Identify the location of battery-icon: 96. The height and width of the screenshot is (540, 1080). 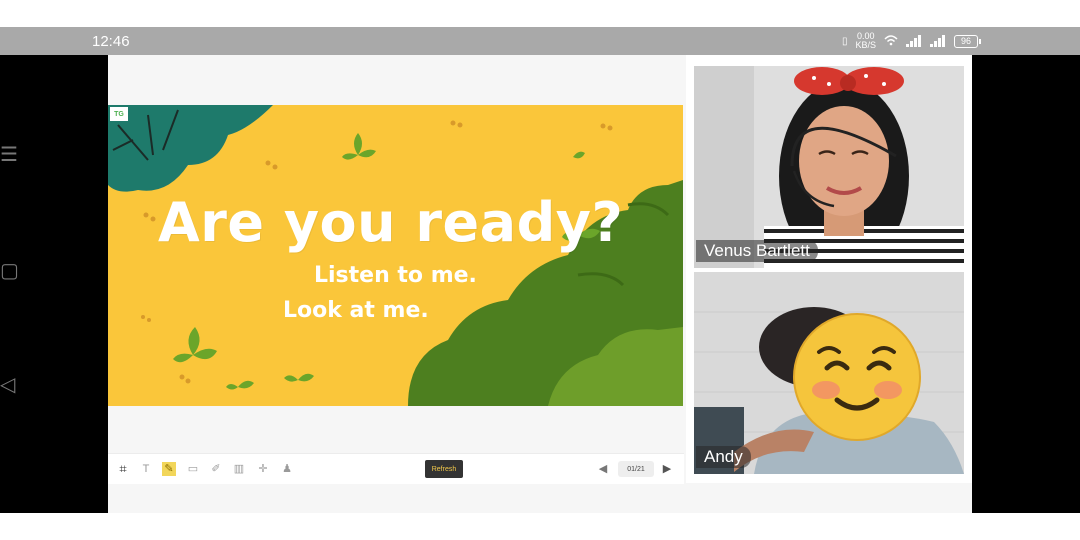
(968, 41).